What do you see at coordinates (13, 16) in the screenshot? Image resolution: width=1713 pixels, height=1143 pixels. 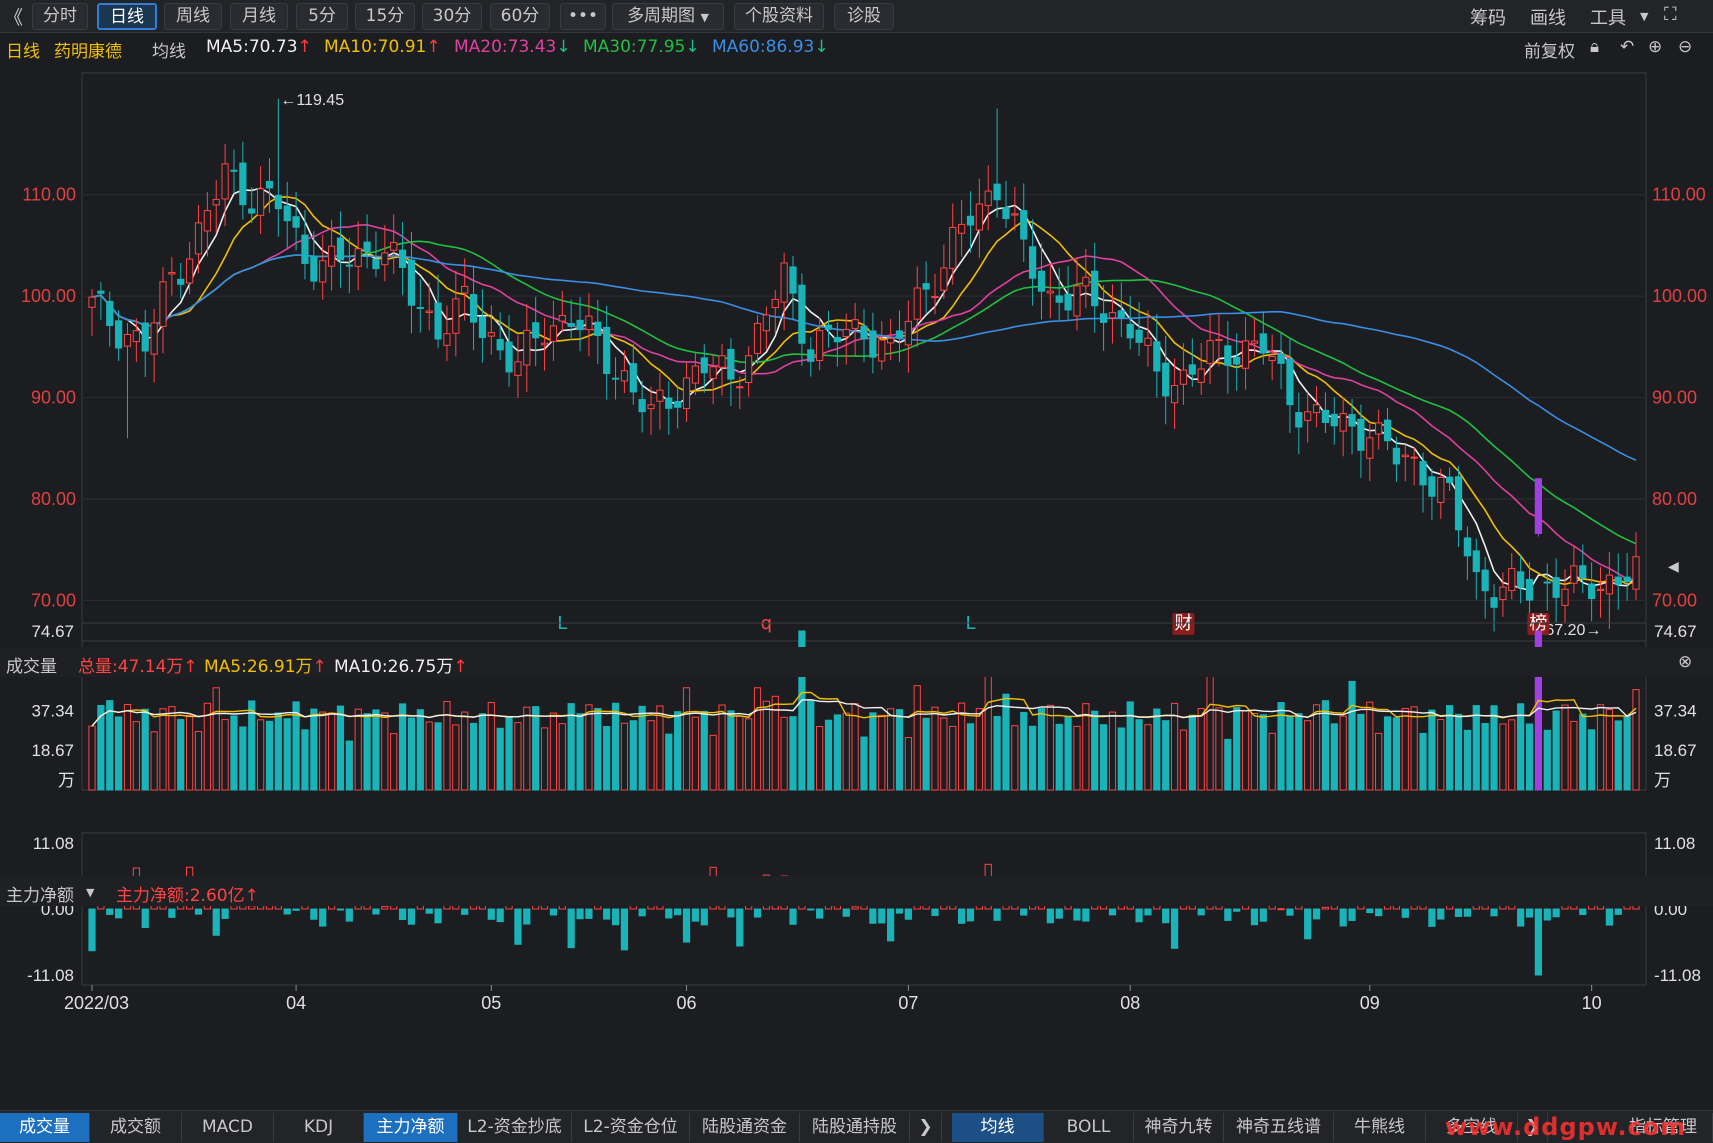 I see `back-icon: 《` at bounding box center [13, 16].